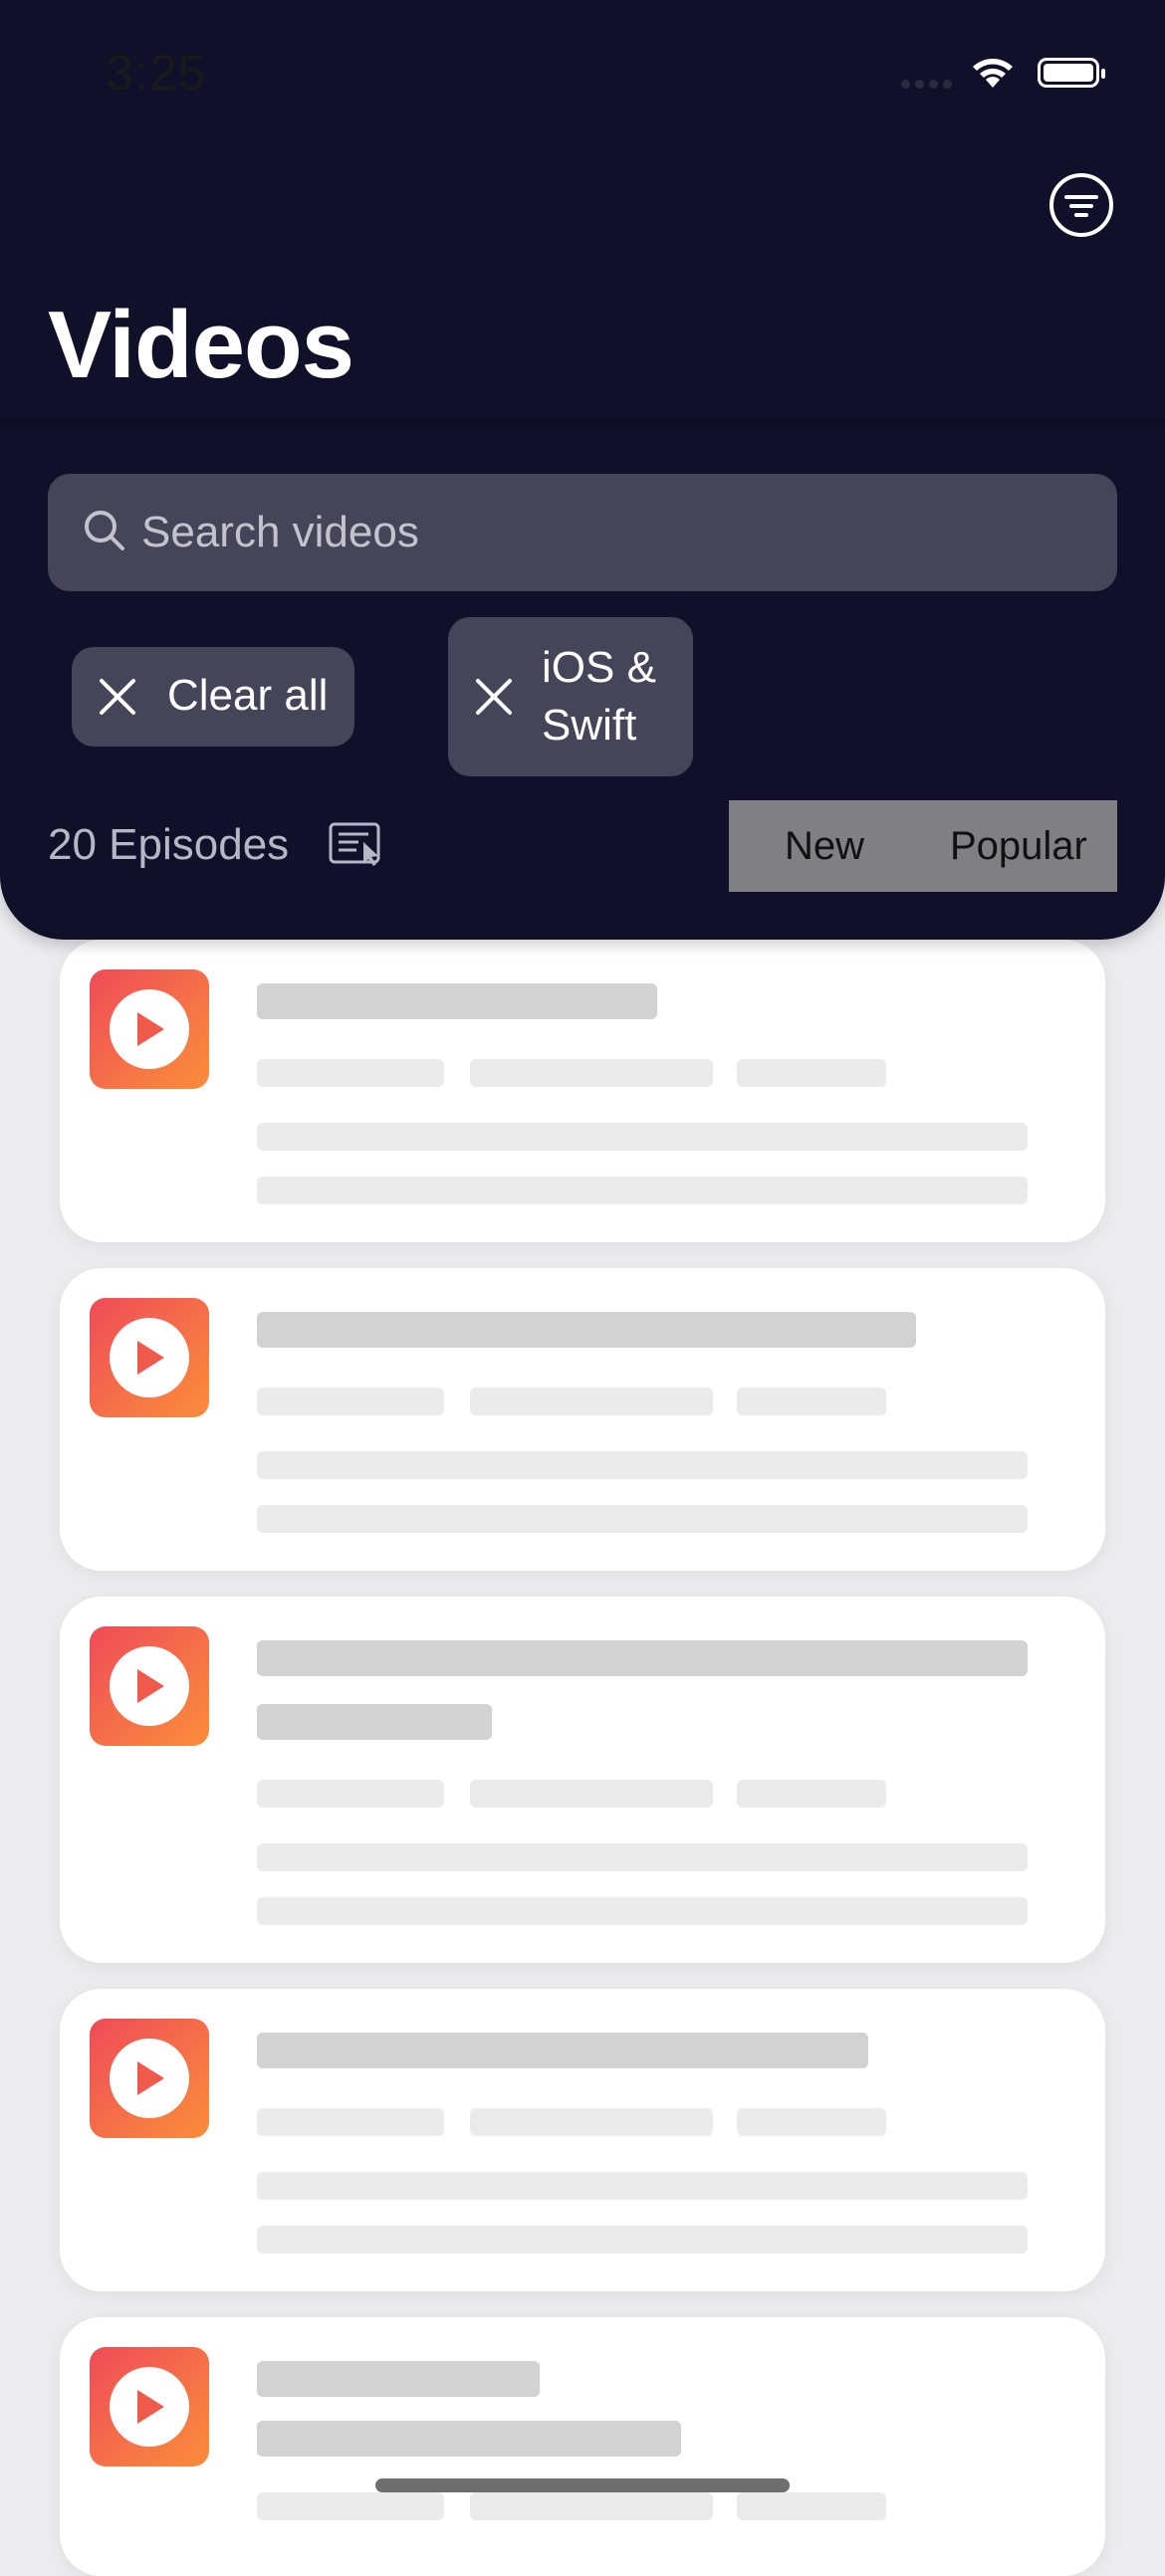 This screenshot has height=2576, width=1165. What do you see at coordinates (599, 696) in the screenshot?
I see `chip-label: iOS & Swift` at bounding box center [599, 696].